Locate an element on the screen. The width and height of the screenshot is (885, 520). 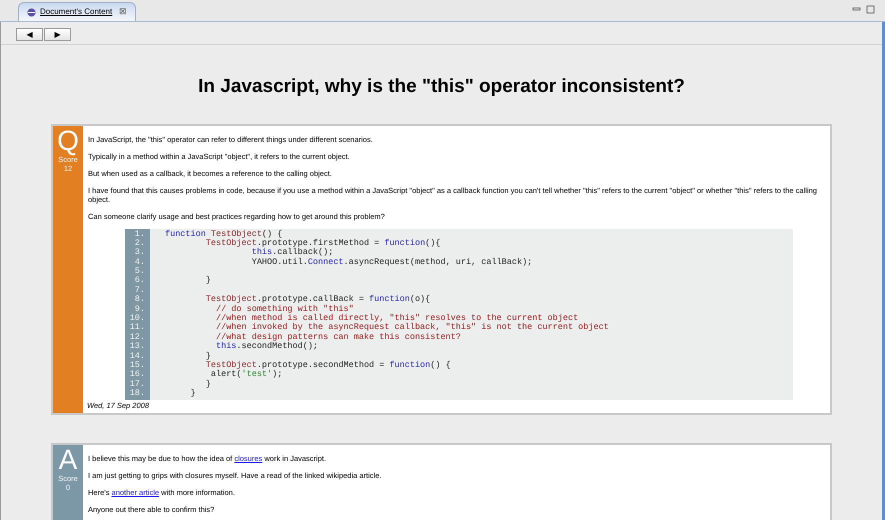
line-number: 1. is located at coordinates (140, 234).